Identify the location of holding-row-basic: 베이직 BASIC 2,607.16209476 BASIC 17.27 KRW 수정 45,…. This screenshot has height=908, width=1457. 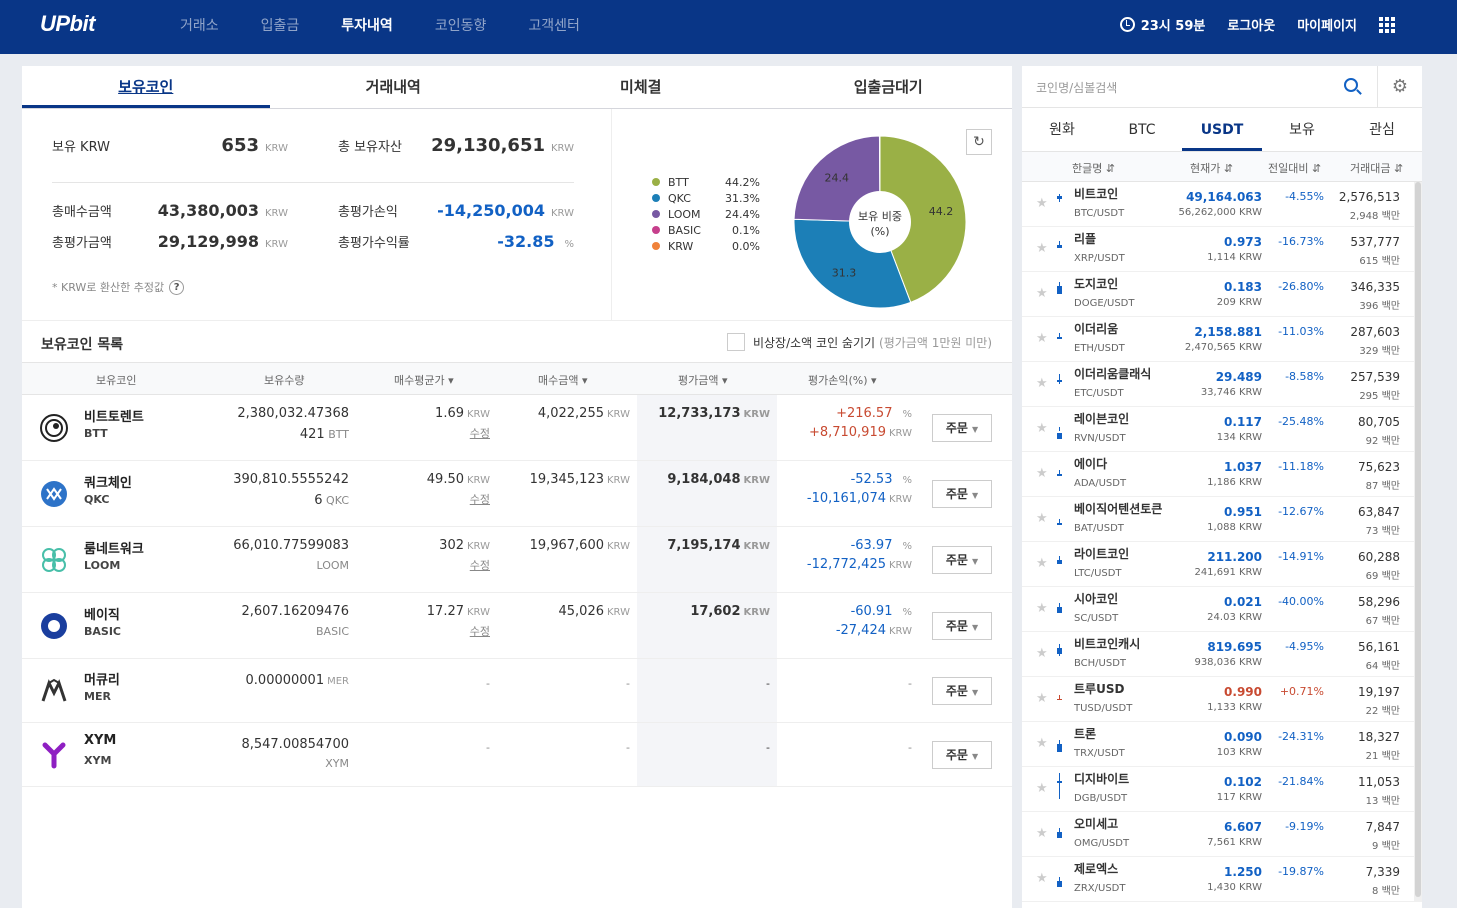
(517, 626).